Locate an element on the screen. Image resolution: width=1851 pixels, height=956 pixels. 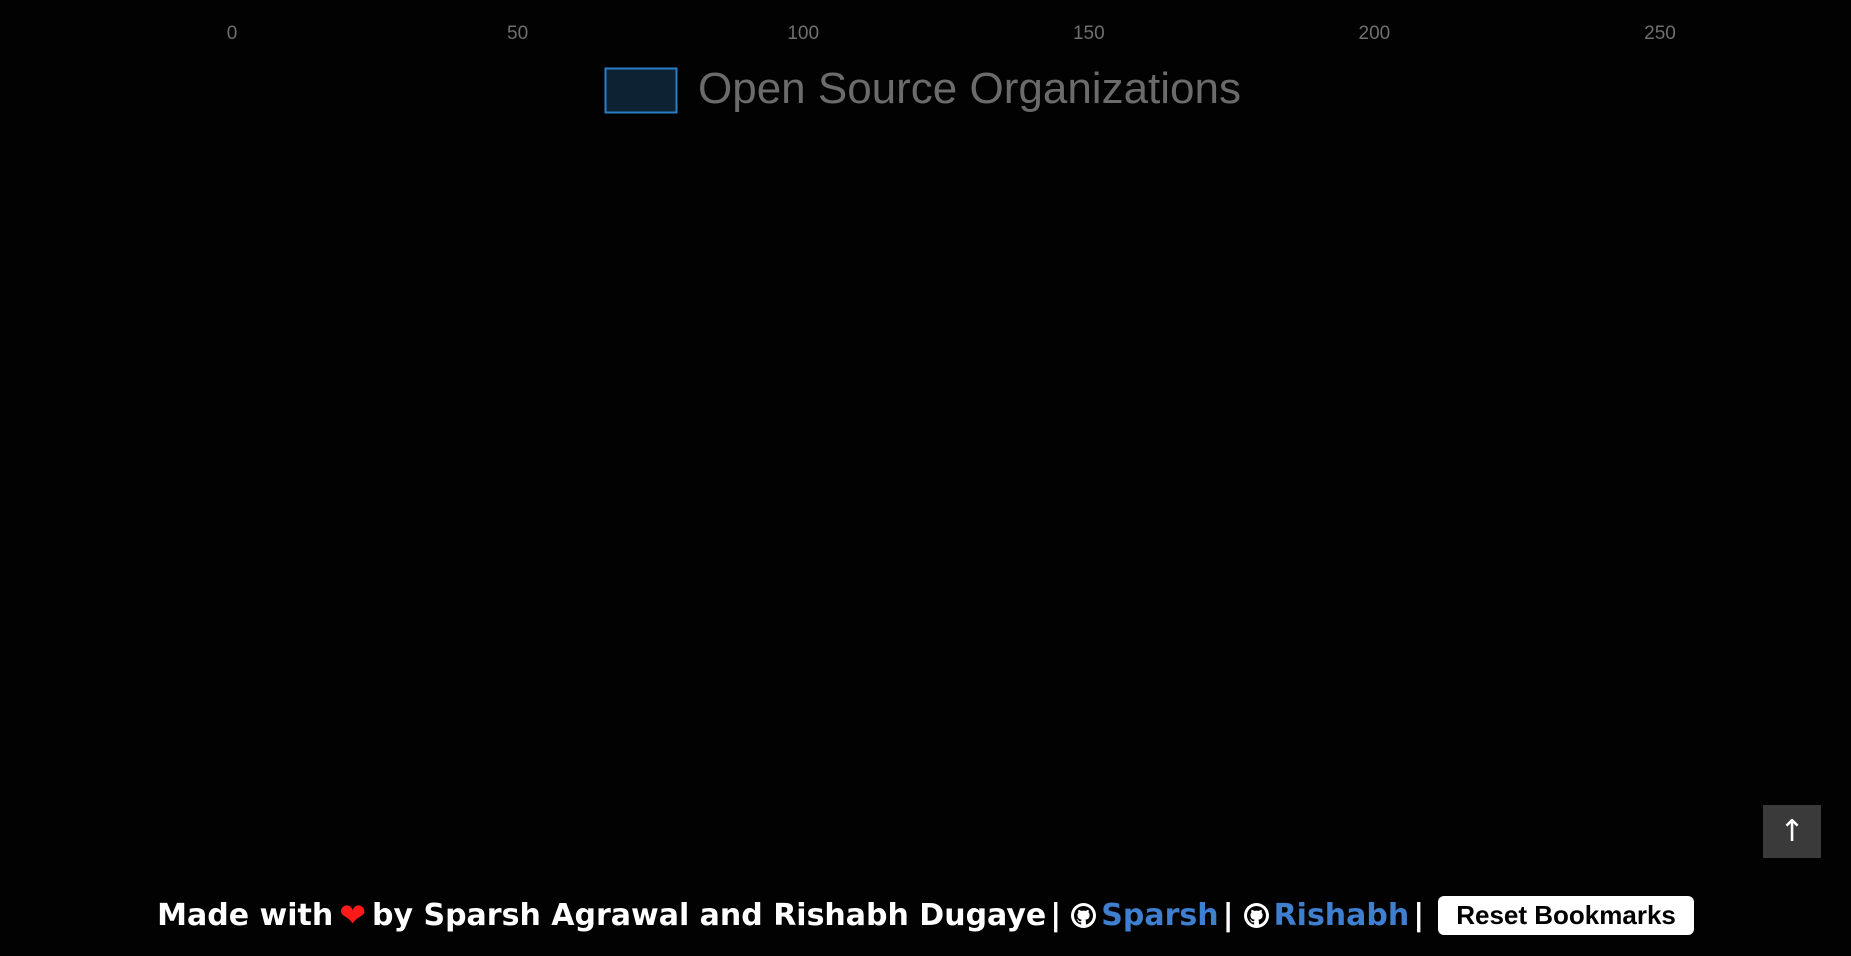
footer-authors: by Sparsh Agrawal and Rishabh Dugaye is located at coordinates (709, 915).